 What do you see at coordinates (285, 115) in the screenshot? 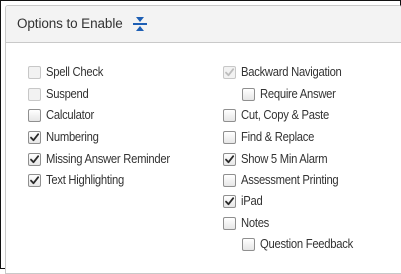
I see `option-label: Cut, Copy & Paste` at bounding box center [285, 115].